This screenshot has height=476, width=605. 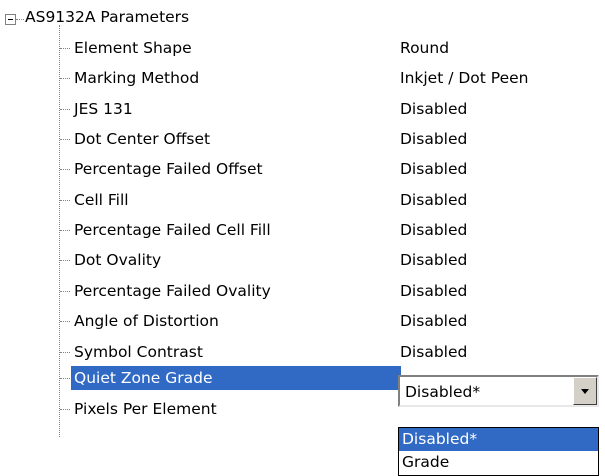 I want to click on tree-row-dot-center-offset: Dot Center Offset Disabled, so click(x=302, y=139).